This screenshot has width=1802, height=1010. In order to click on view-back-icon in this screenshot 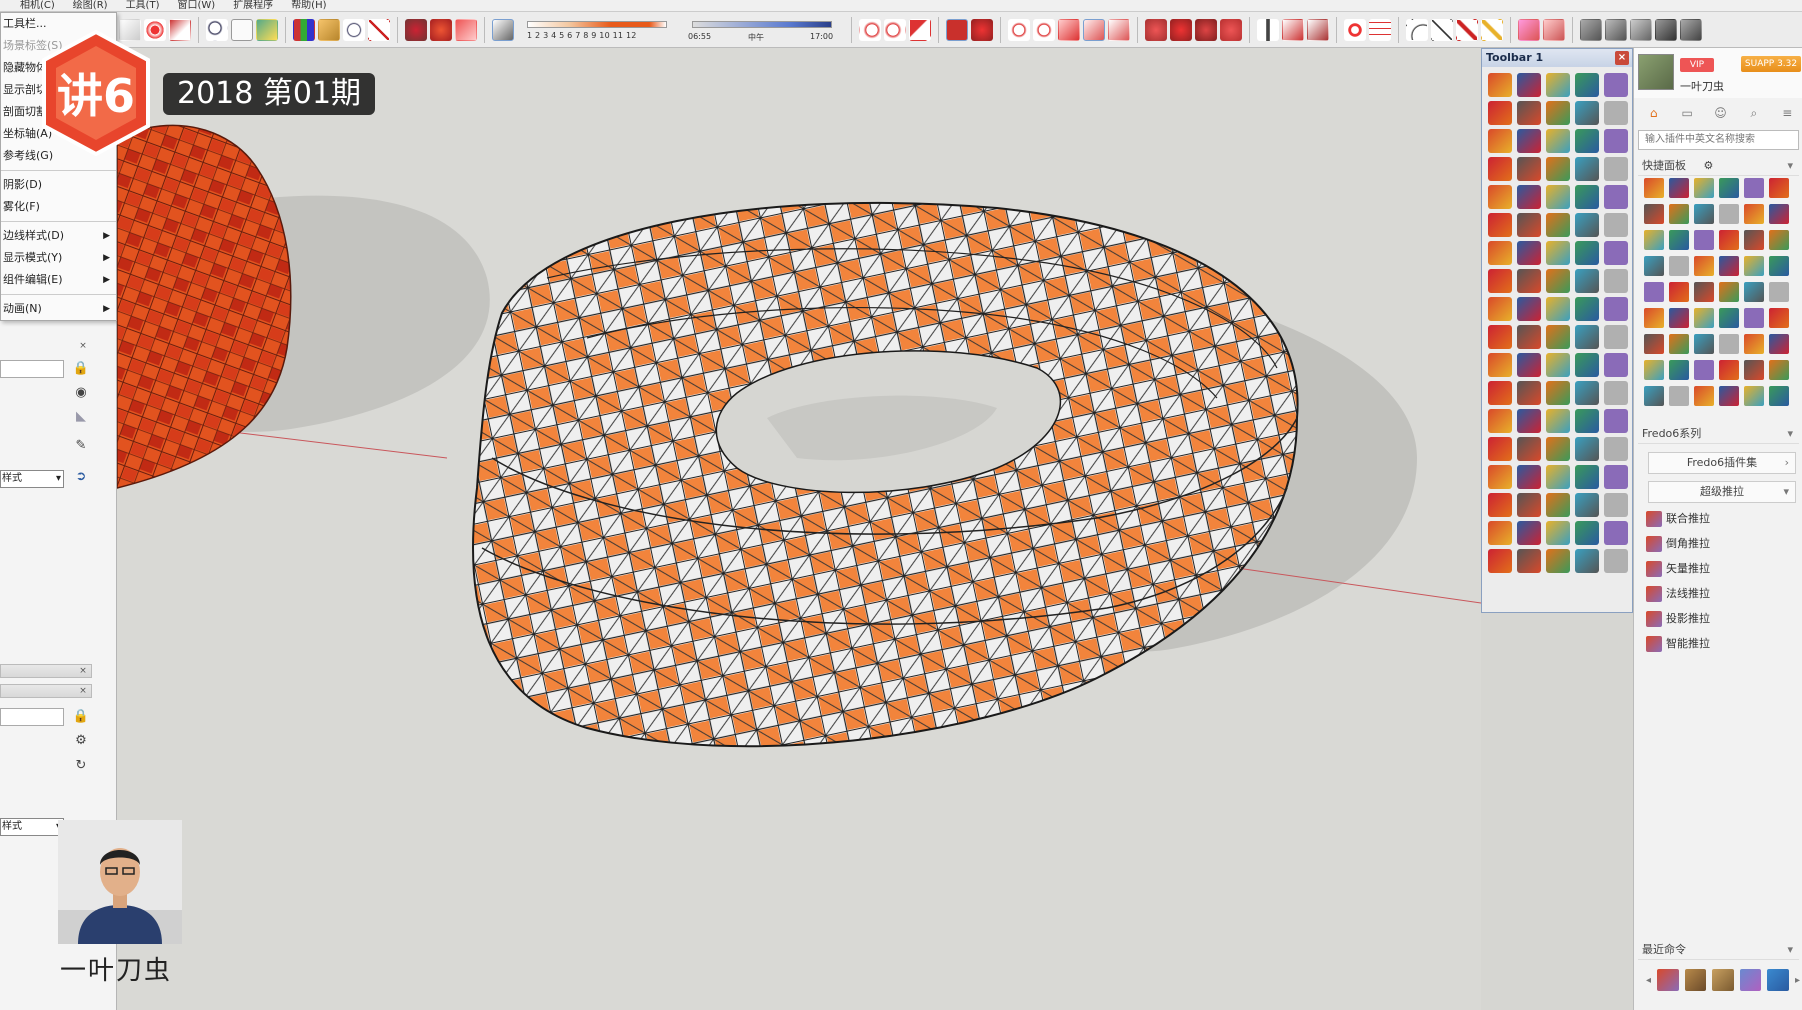, I will do `click(1691, 29)`.